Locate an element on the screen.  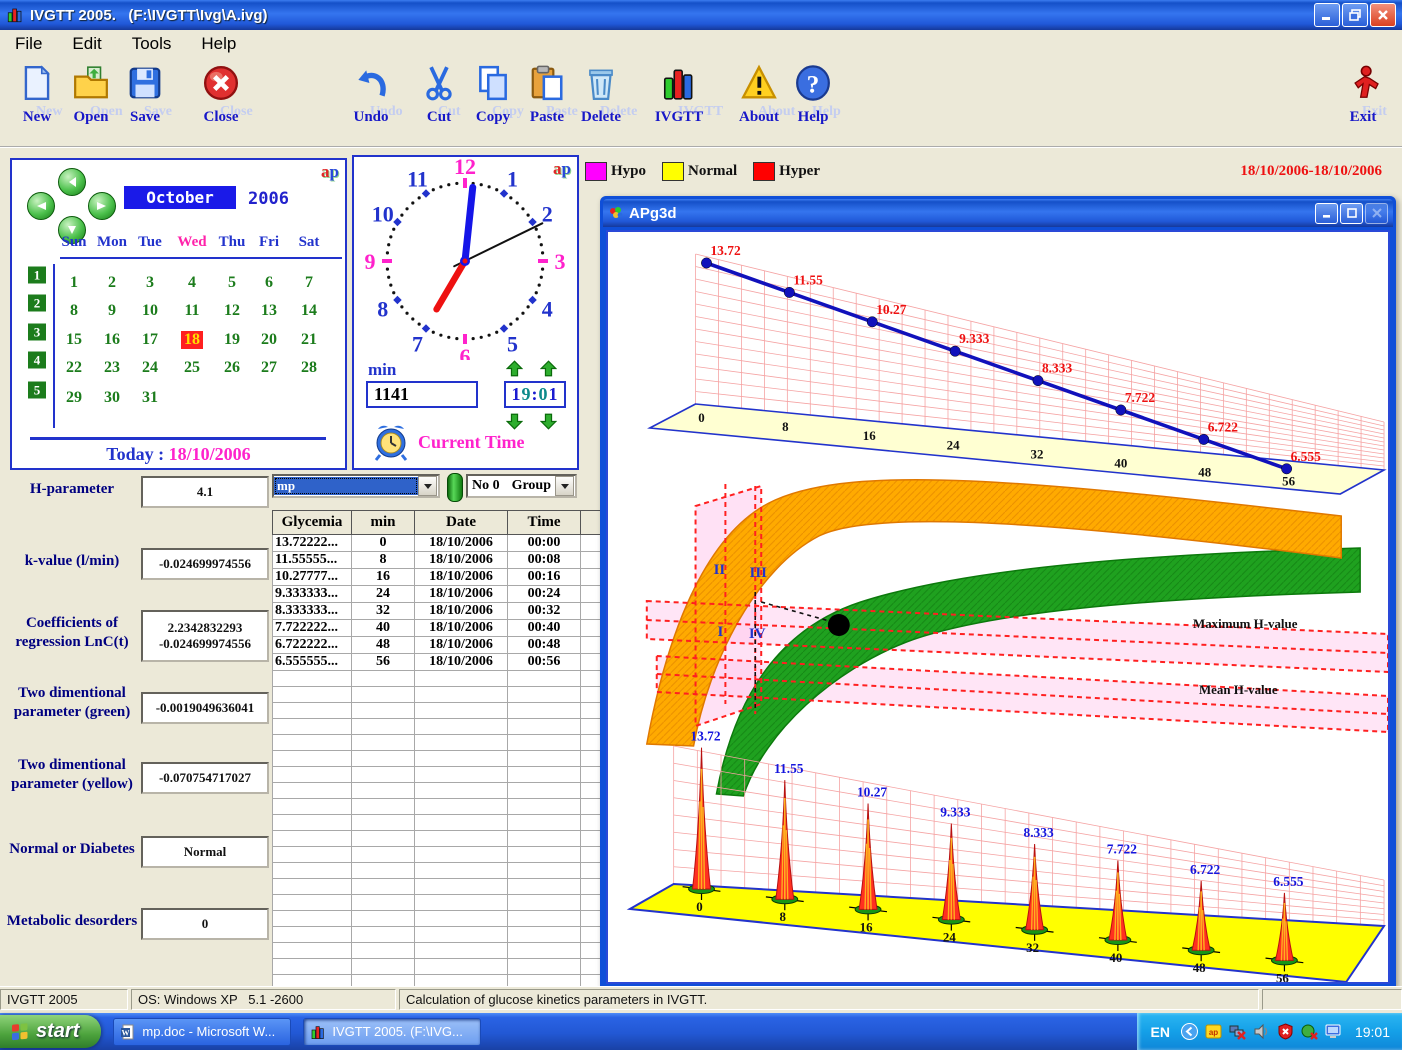
calendar-month: October is located at coordinates (180, 197).